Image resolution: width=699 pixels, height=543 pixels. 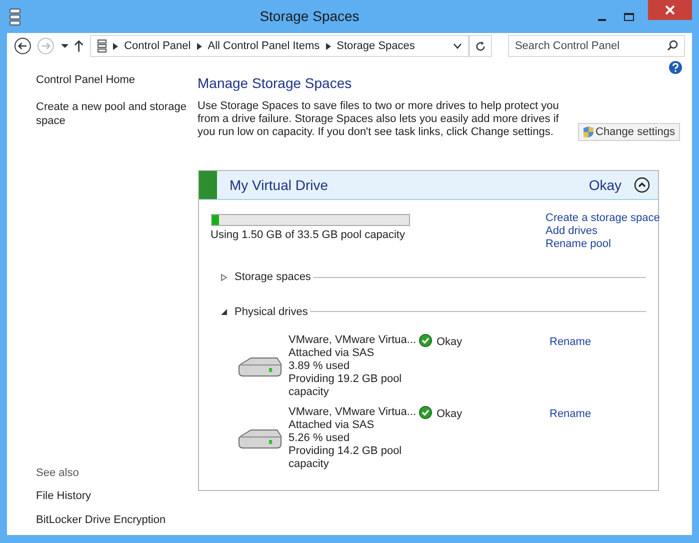 I want to click on page-heading: Manage Storage Spaces, so click(x=275, y=83).